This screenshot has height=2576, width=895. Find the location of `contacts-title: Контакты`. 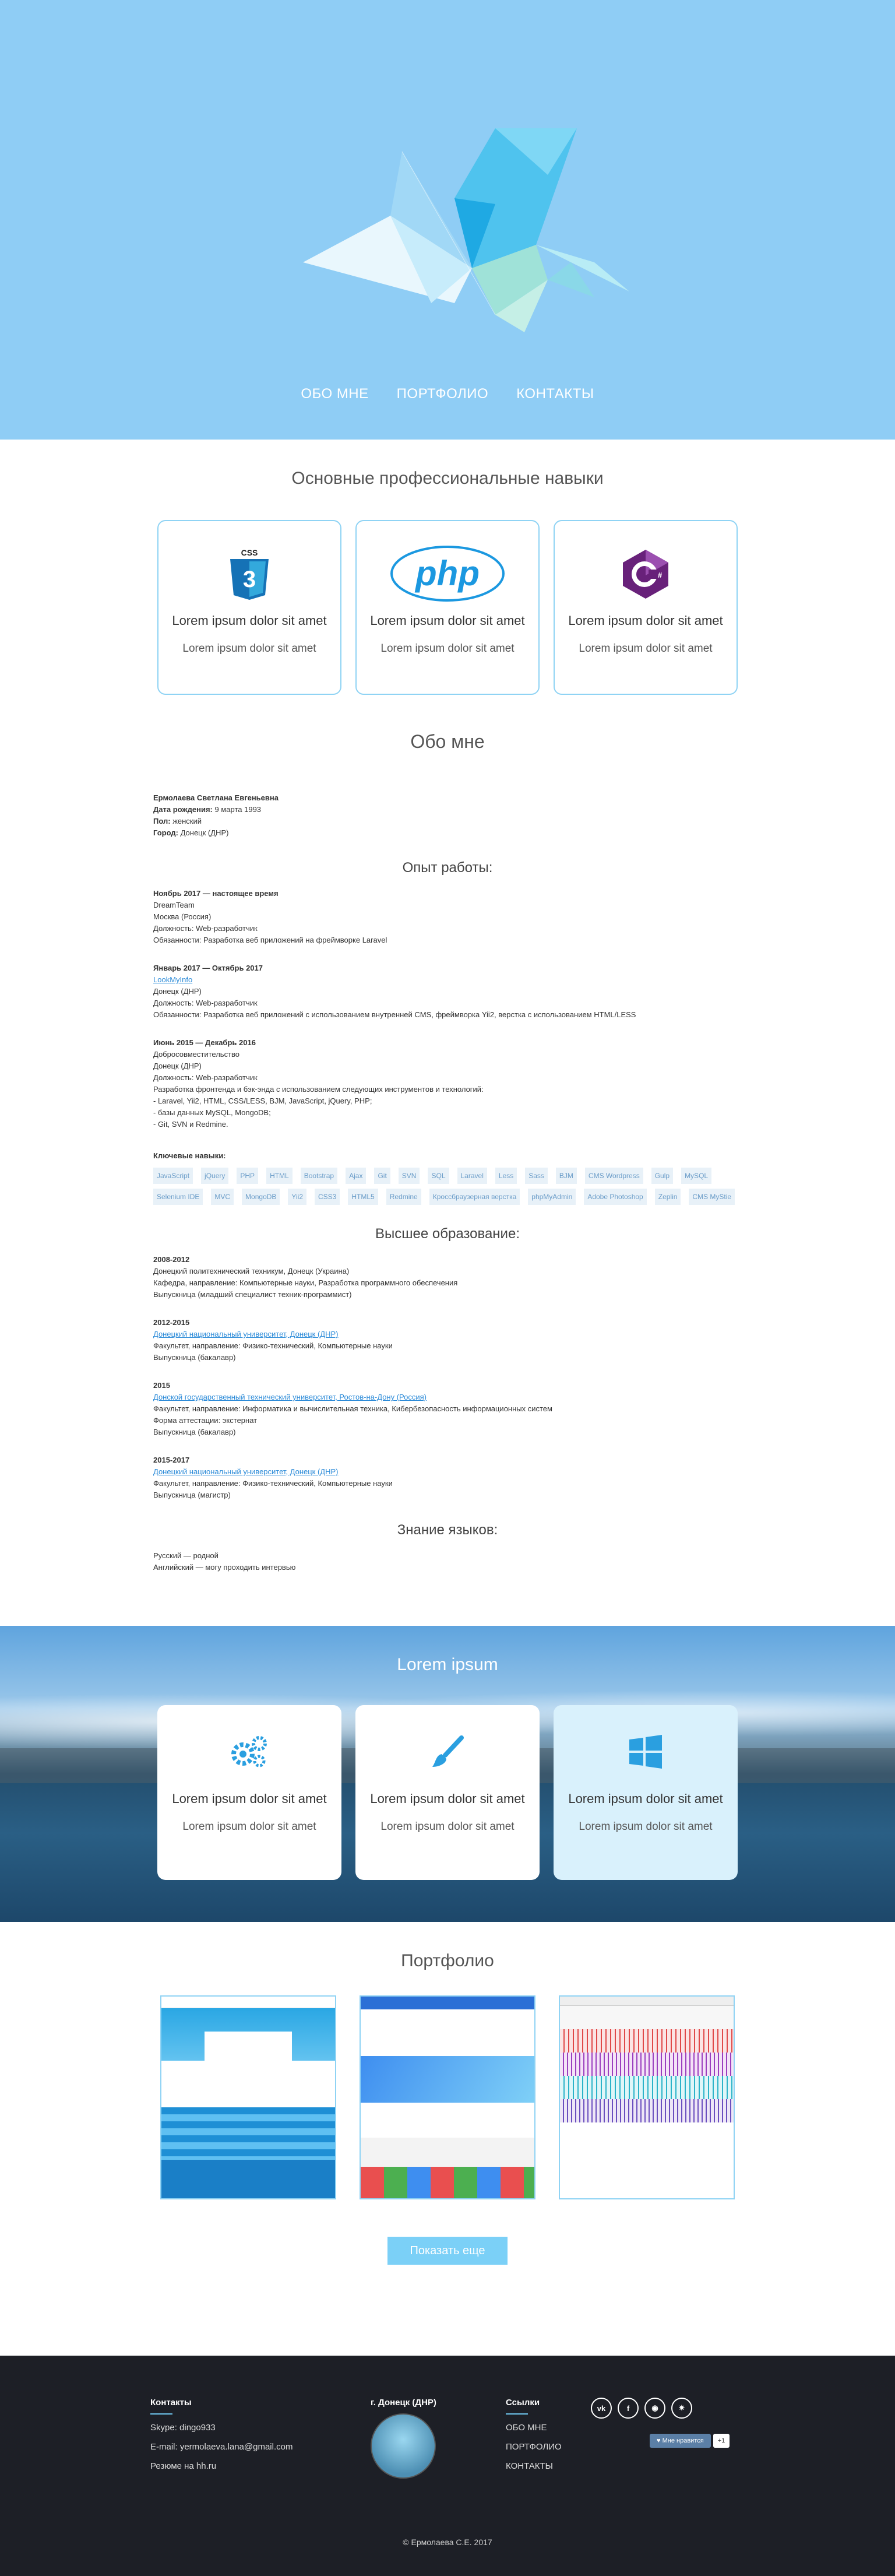

contacts-title: Контакты is located at coordinates (171, 2403).